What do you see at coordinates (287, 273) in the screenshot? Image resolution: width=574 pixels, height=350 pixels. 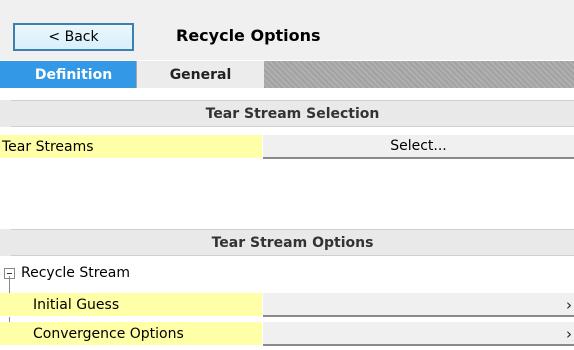 I see `recycle-stream-group: Recycle Stream` at bounding box center [287, 273].